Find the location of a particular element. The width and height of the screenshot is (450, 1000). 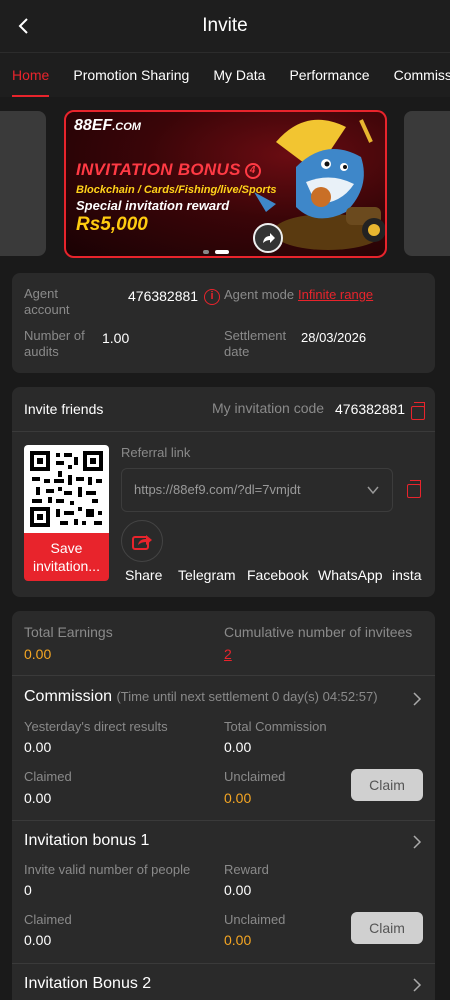

page-title: Invite is located at coordinates (225, 25).